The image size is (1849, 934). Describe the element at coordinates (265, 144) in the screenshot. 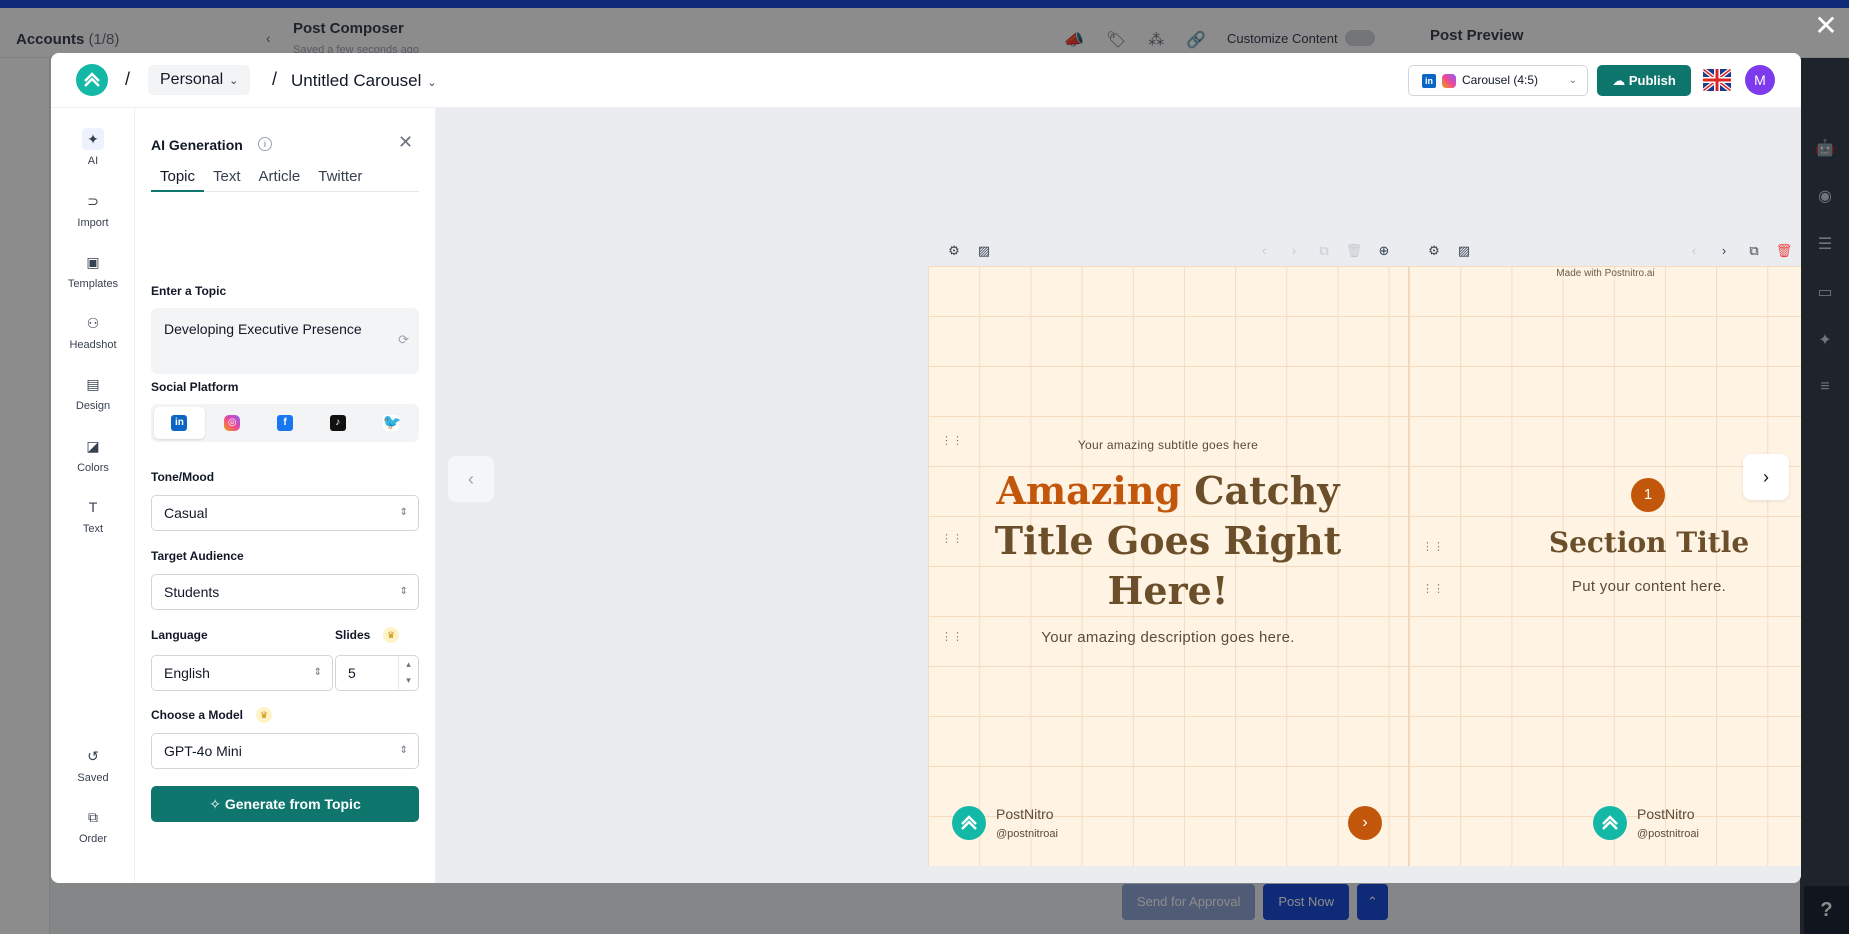

I see `info-icon: i` at that location.